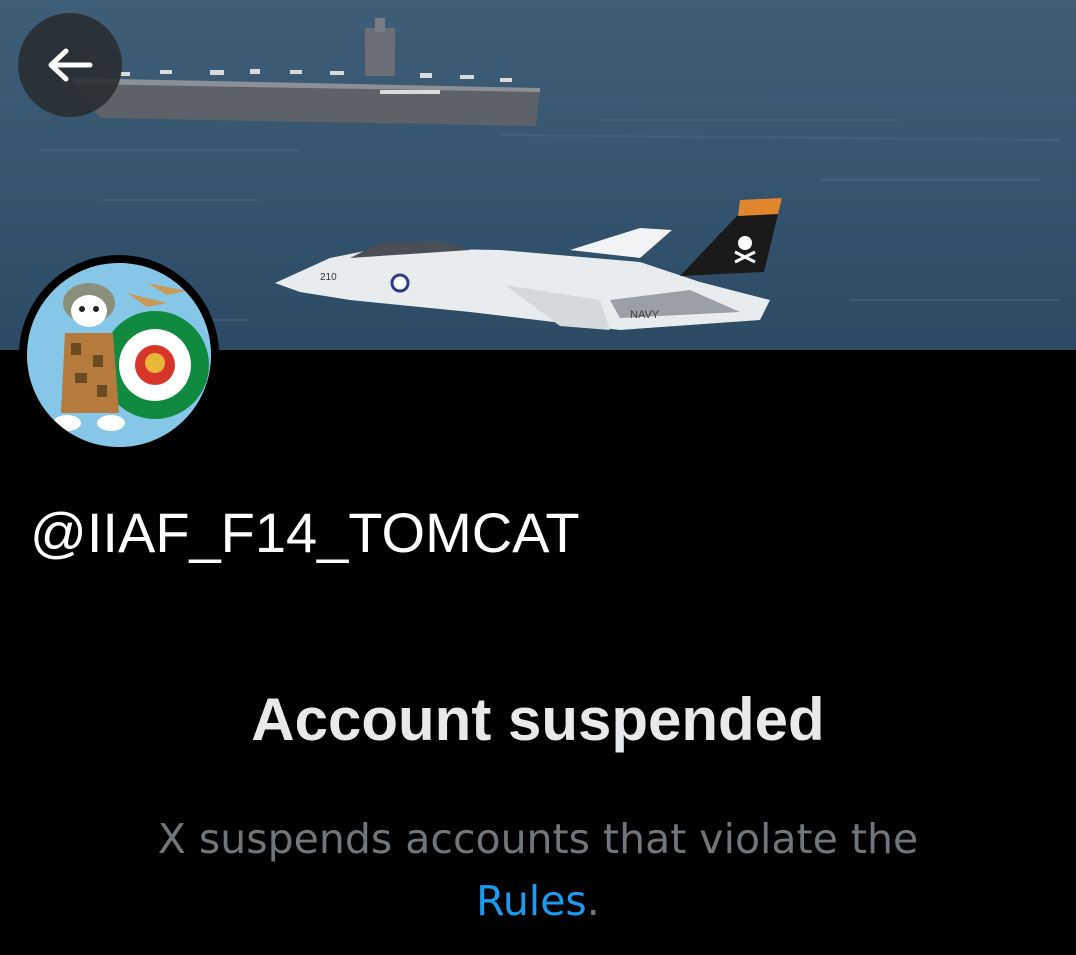  Describe the element at coordinates (645, 315) in the screenshot. I see `jet-navy-label: NAVY` at that location.